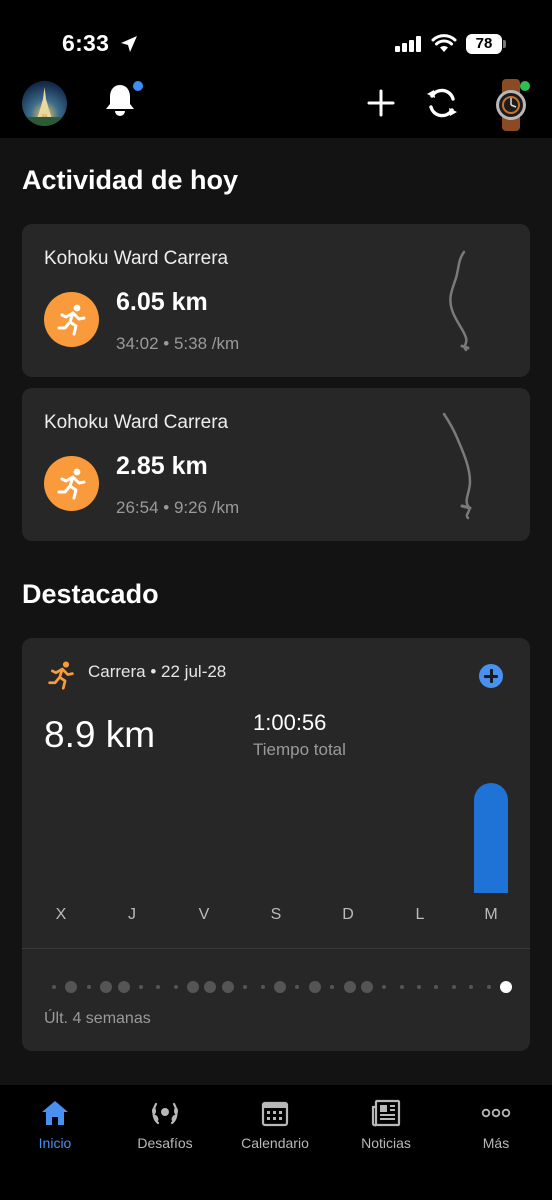 The width and height of the screenshot is (552, 1200). I want to click on top-bar, so click(276, 105).